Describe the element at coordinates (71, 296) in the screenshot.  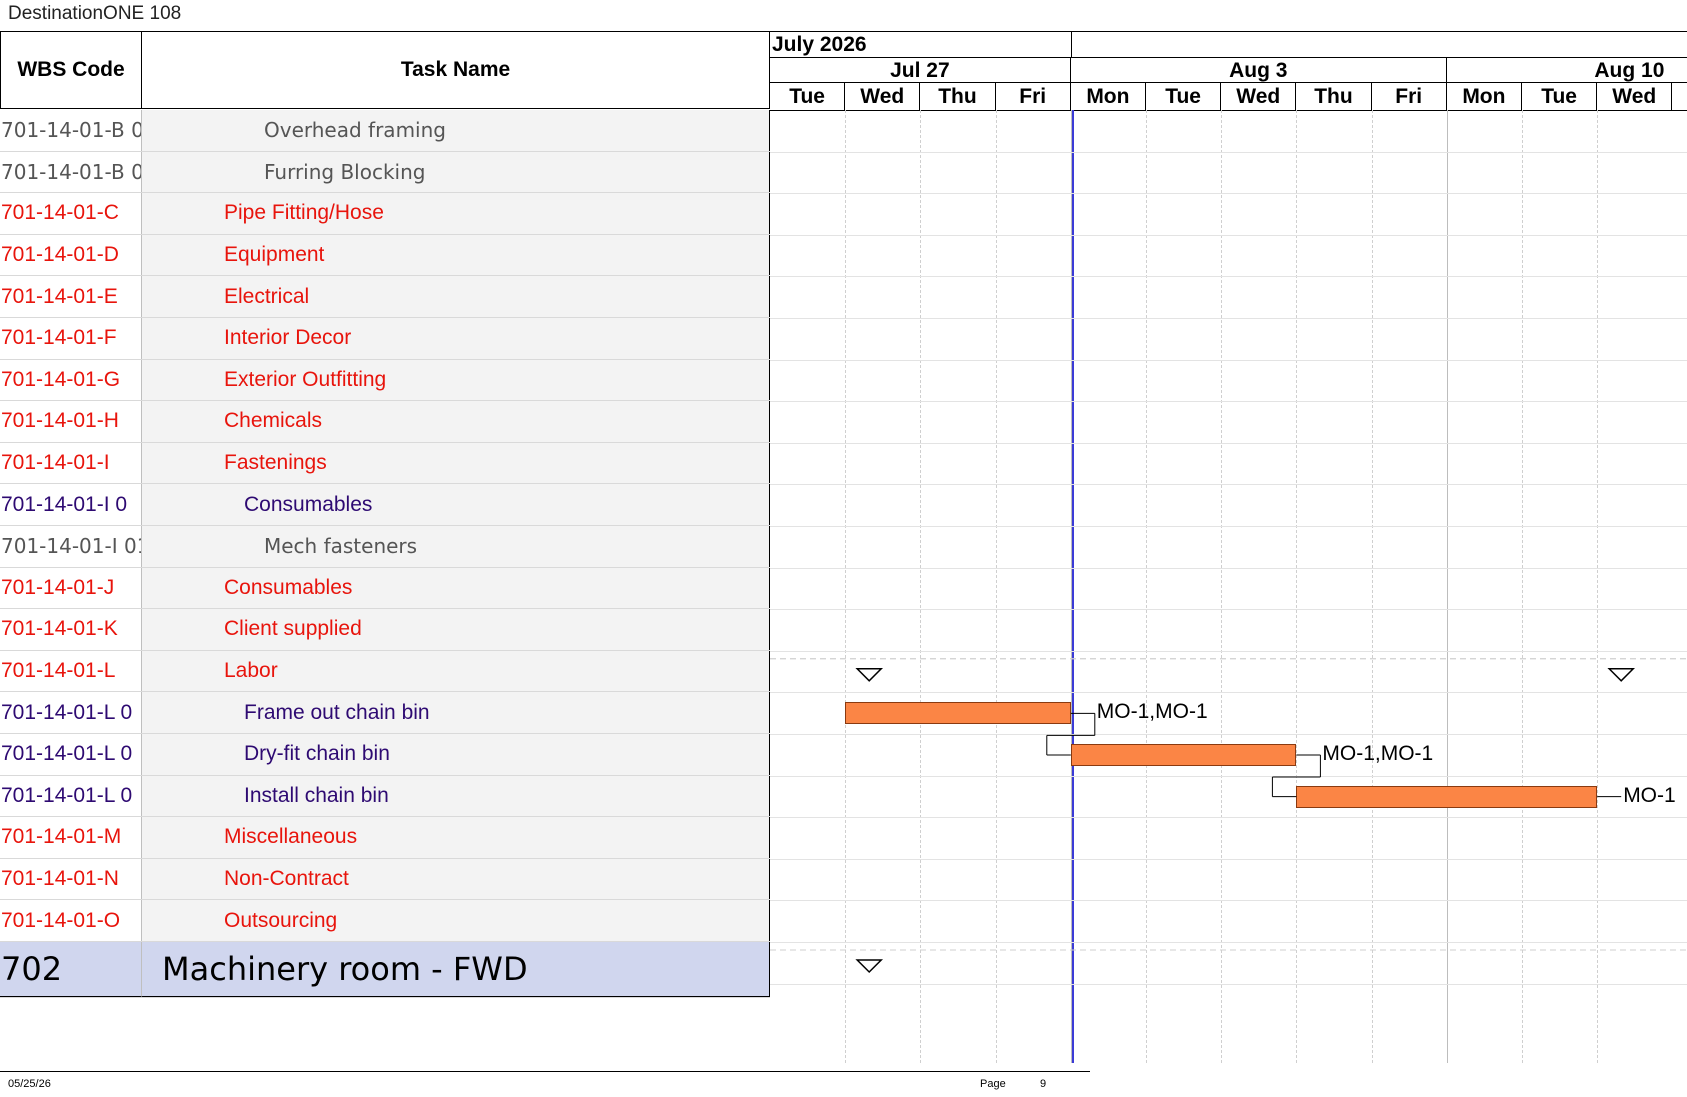
I see `wbs-code-cell: 701-14-01-E` at that location.